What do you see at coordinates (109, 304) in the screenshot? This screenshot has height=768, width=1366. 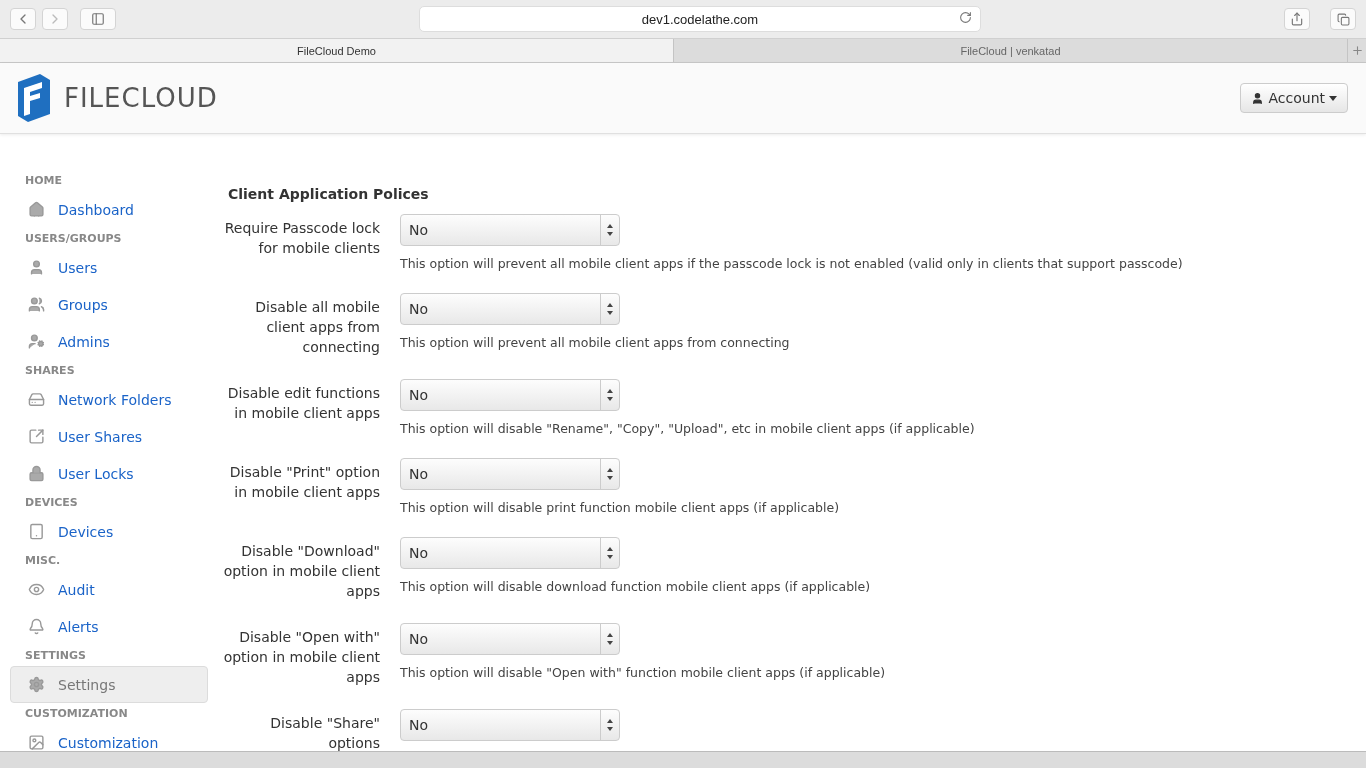 I see `sidebar-item: Groups` at bounding box center [109, 304].